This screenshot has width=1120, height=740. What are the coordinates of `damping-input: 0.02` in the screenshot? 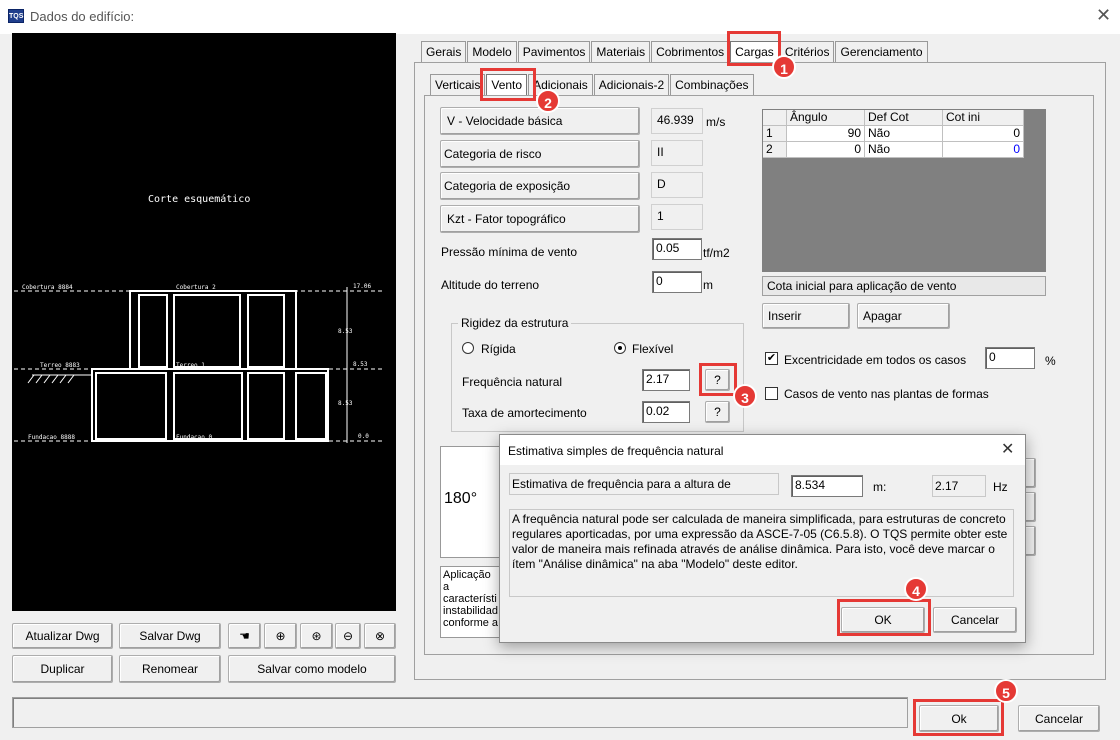 It's located at (666, 412).